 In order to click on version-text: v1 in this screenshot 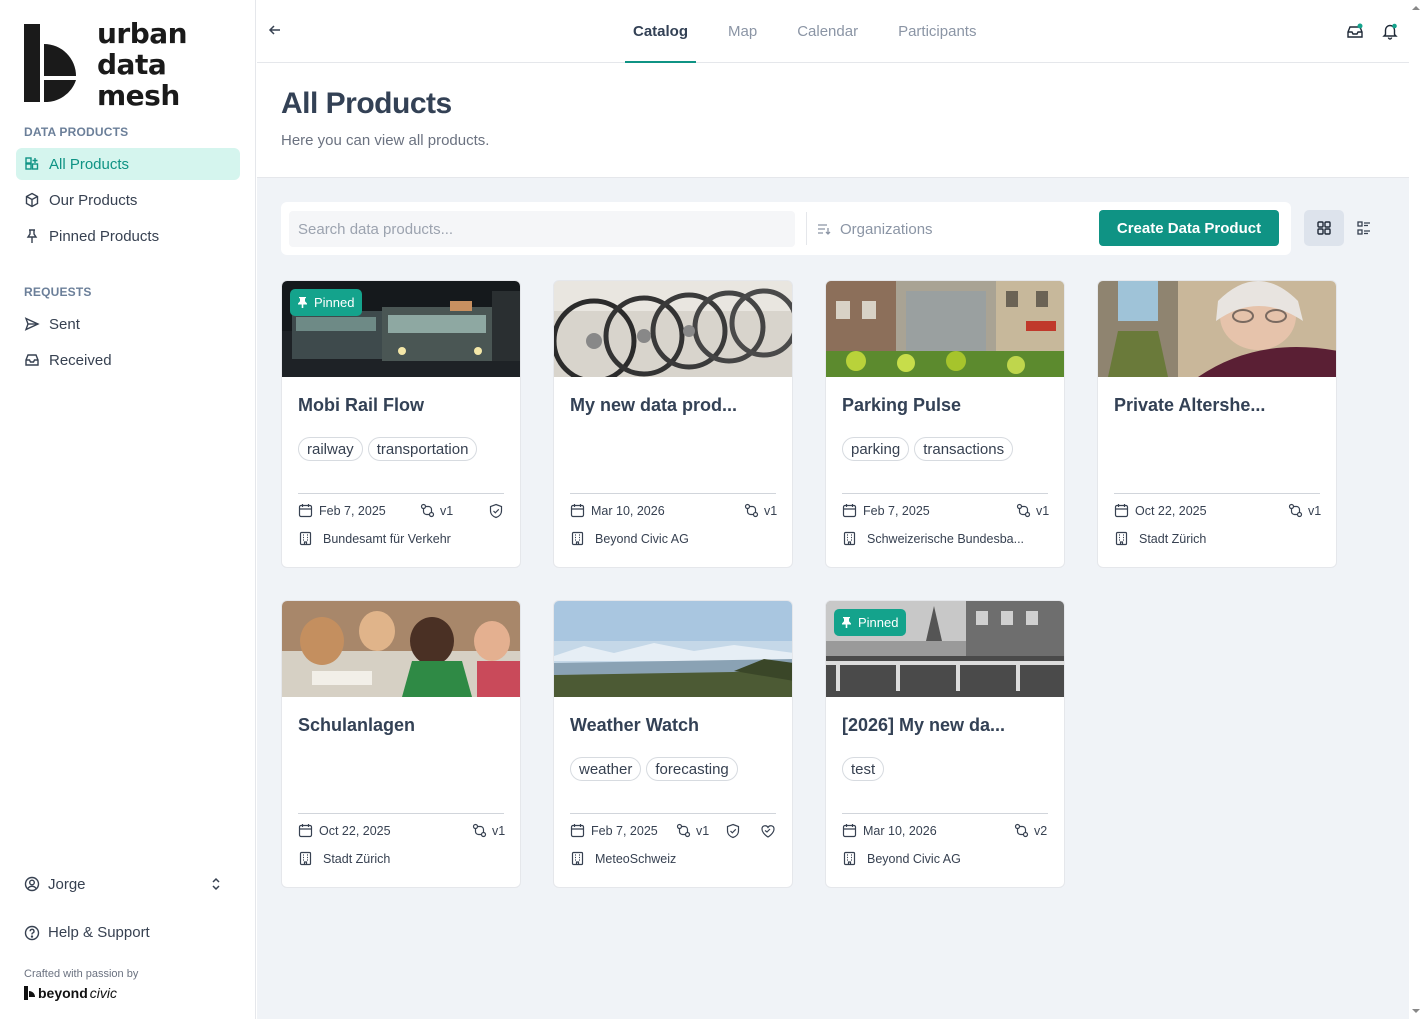, I will do `click(703, 830)`.